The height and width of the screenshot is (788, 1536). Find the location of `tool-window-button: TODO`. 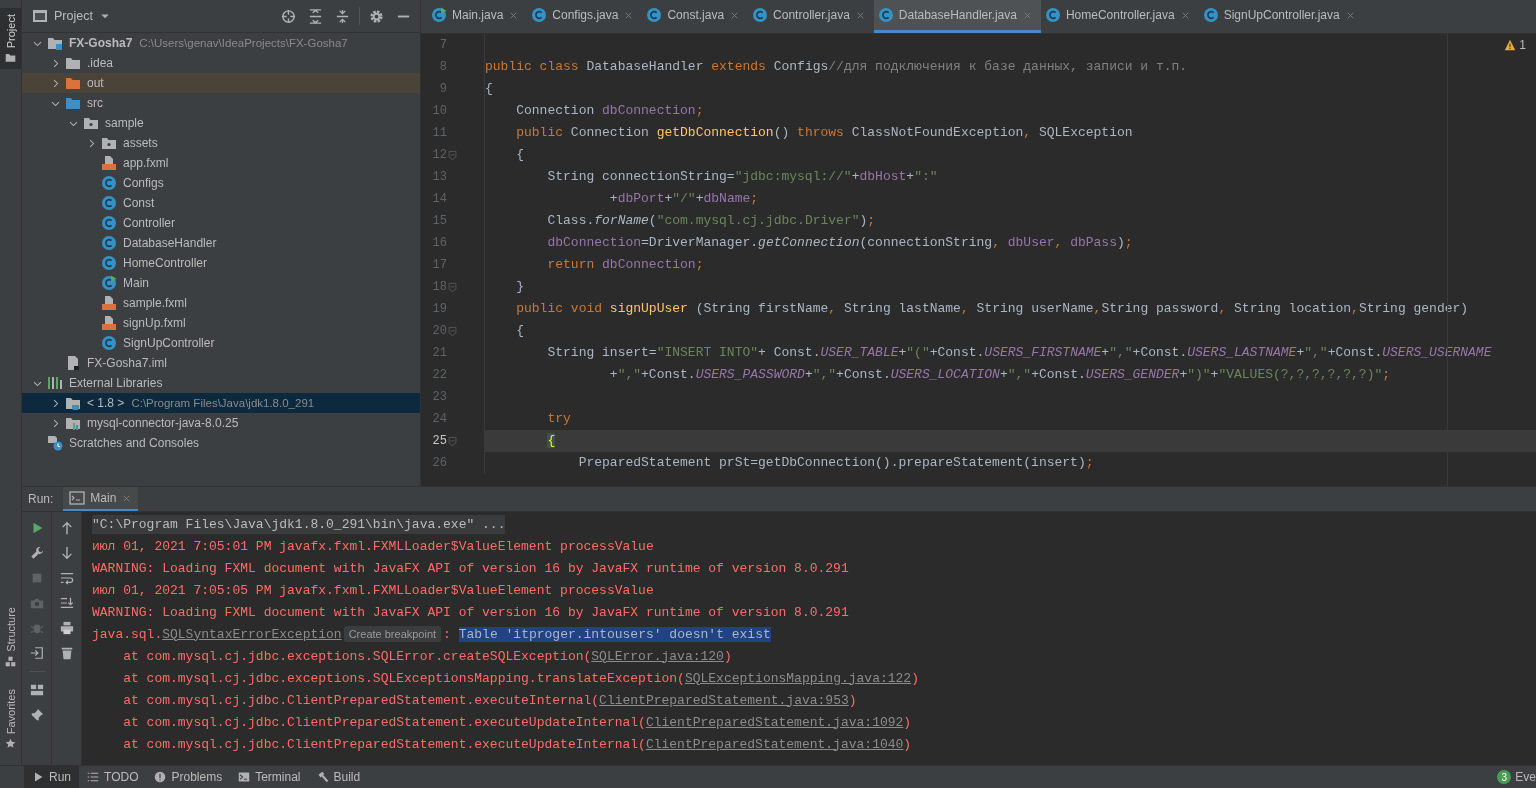

tool-window-button: TODO is located at coordinates (113, 777).